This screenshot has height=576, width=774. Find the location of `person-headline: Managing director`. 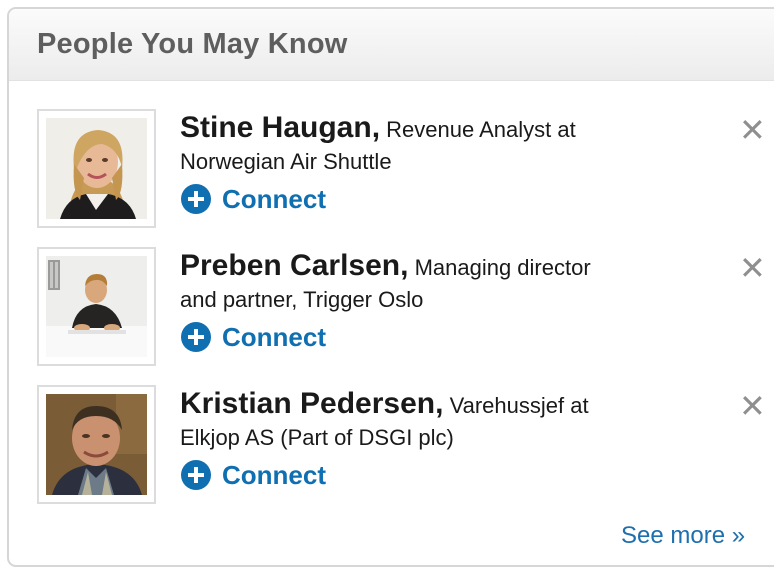

person-headline: Managing director is located at coordinates (502, 267).